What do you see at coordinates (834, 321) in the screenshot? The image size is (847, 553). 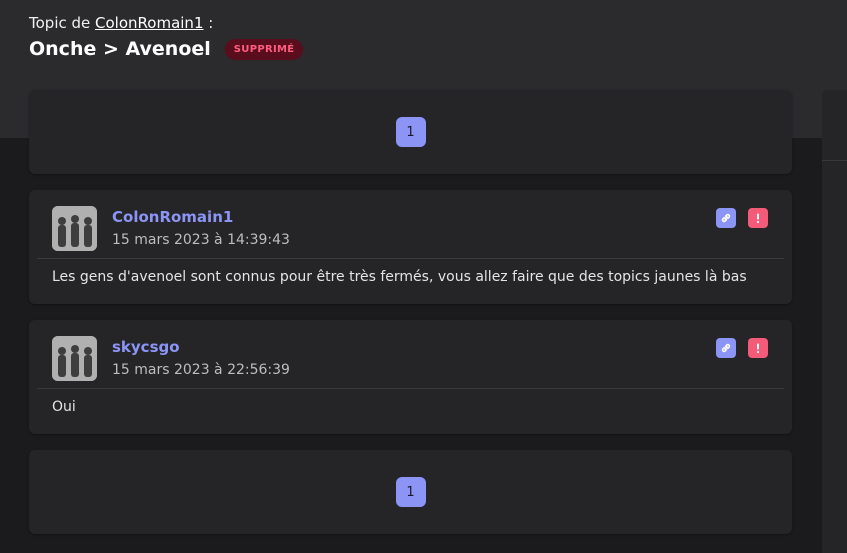 I see `side-panel` at bounding box center [834, 321].